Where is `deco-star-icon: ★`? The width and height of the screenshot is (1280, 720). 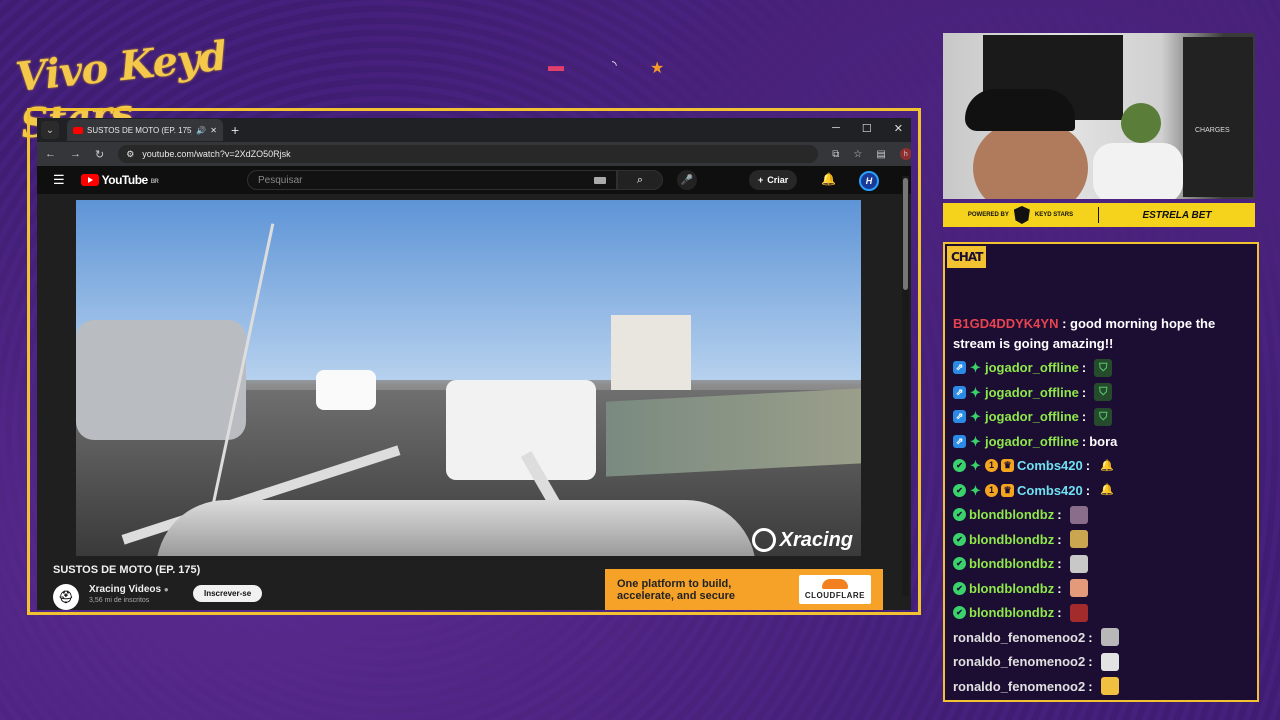
deco-star-icon: ★ is located at coordinates (657, 68).